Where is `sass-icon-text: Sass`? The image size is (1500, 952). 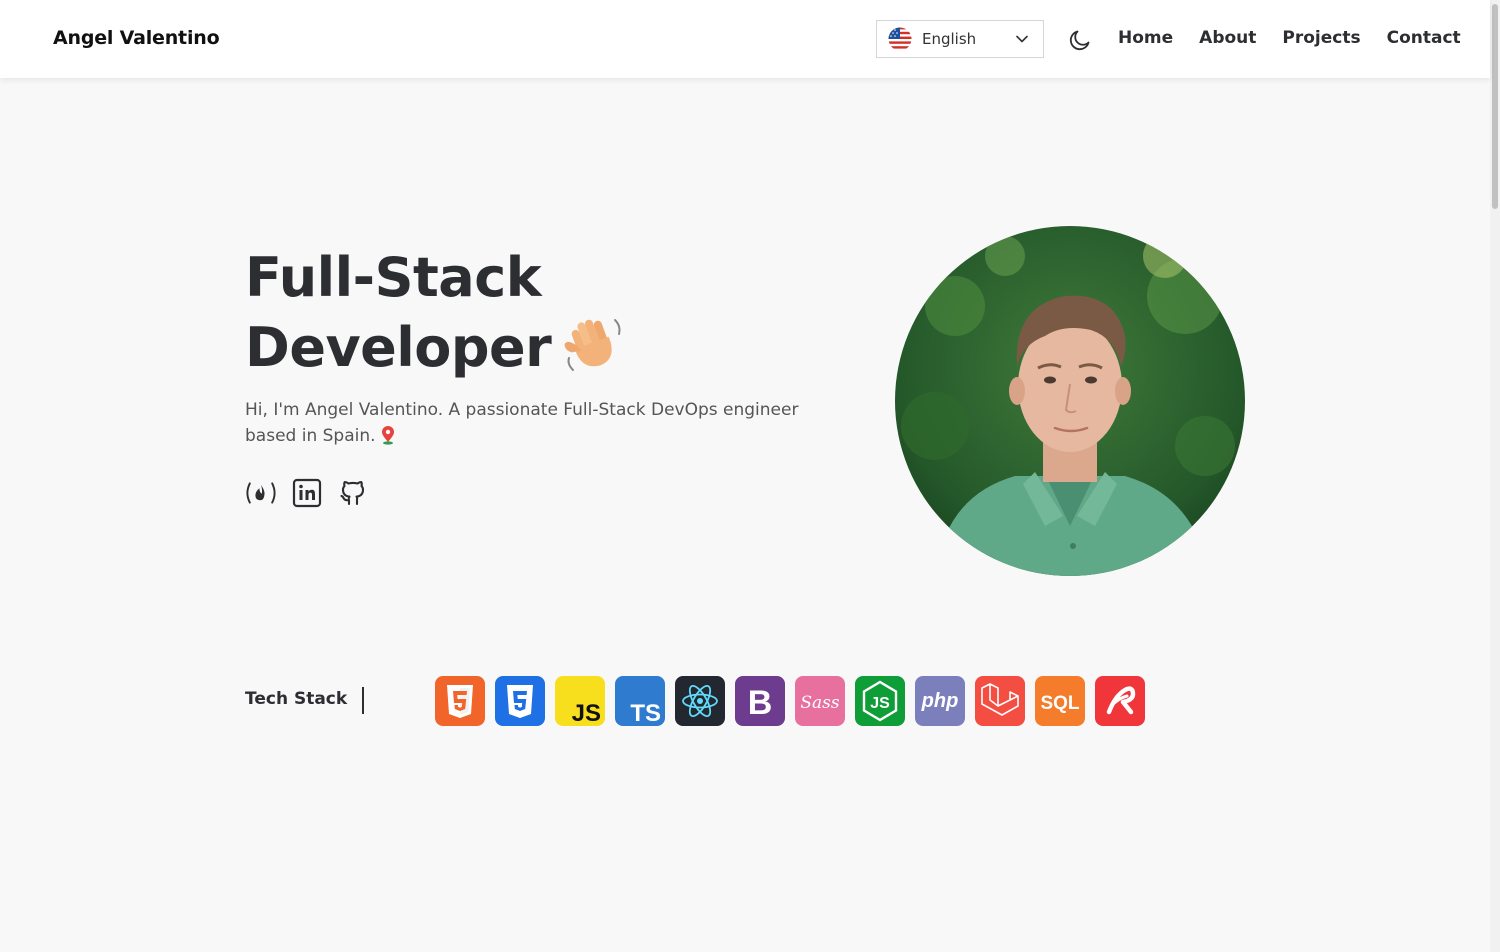 sass-icon-text: Sass is located at coordinates (820, 703).